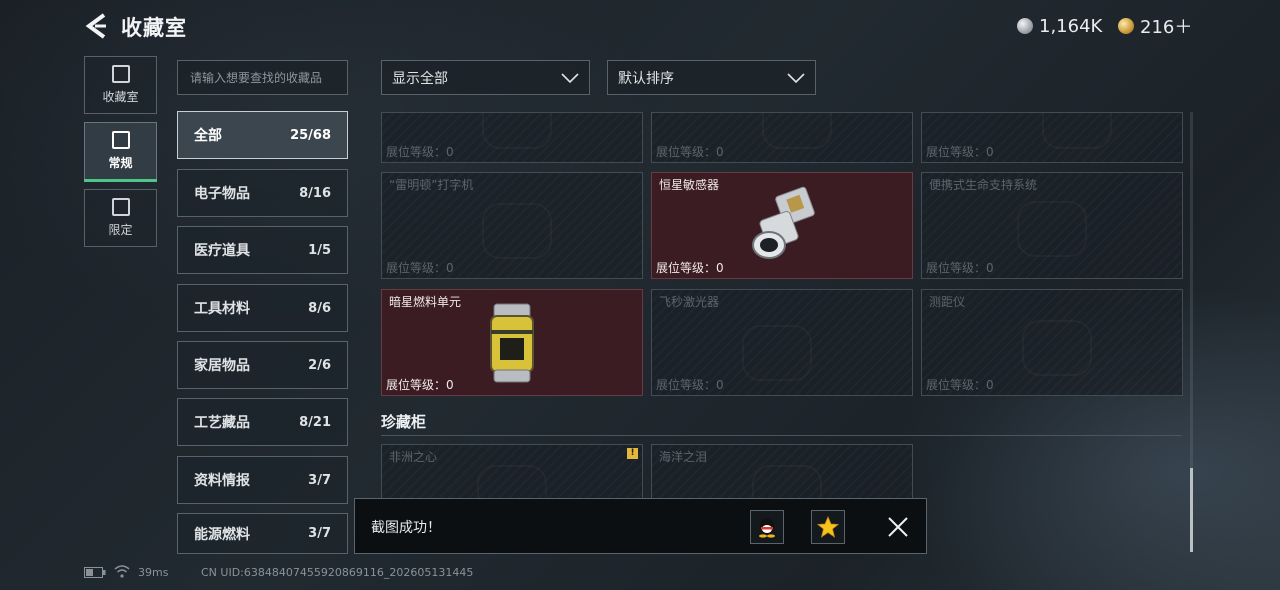 This screenshot has width=1280, height=590. I want to click on collection-item: 便携式生命支持系统 展位等级：0, so click(1052, 225).